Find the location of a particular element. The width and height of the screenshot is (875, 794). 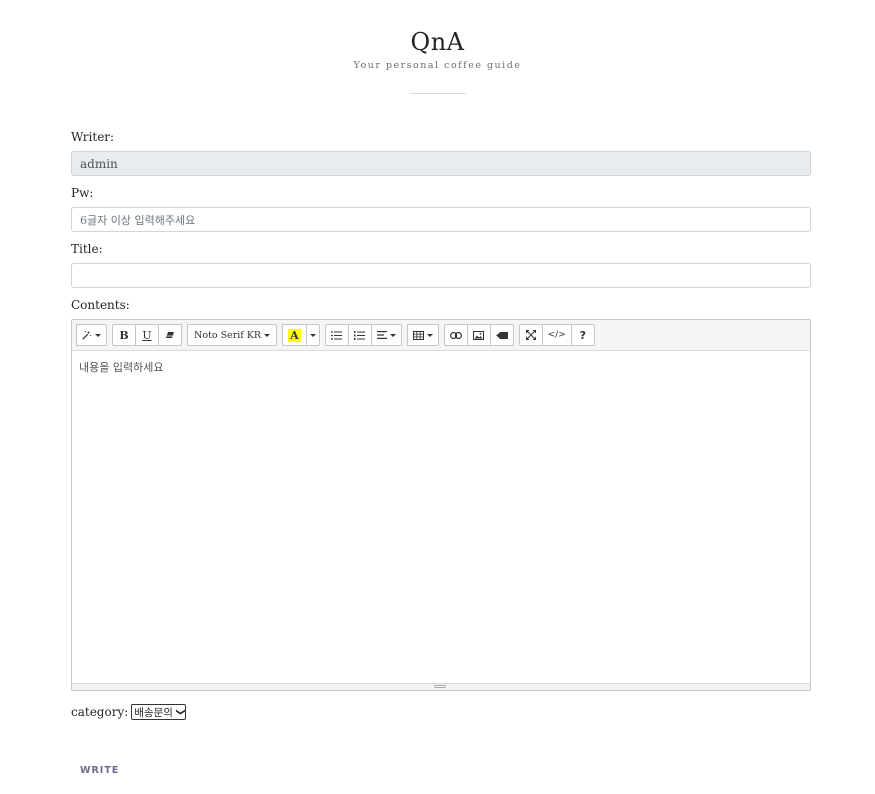

table-icon is located at coordinates (418, 335).